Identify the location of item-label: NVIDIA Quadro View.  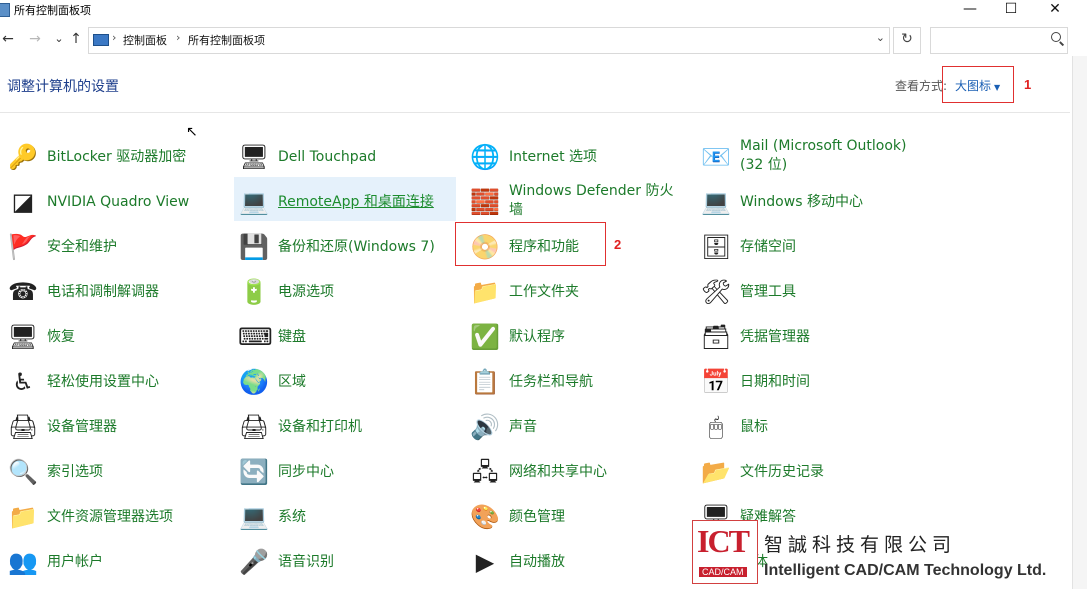
(118, 202).